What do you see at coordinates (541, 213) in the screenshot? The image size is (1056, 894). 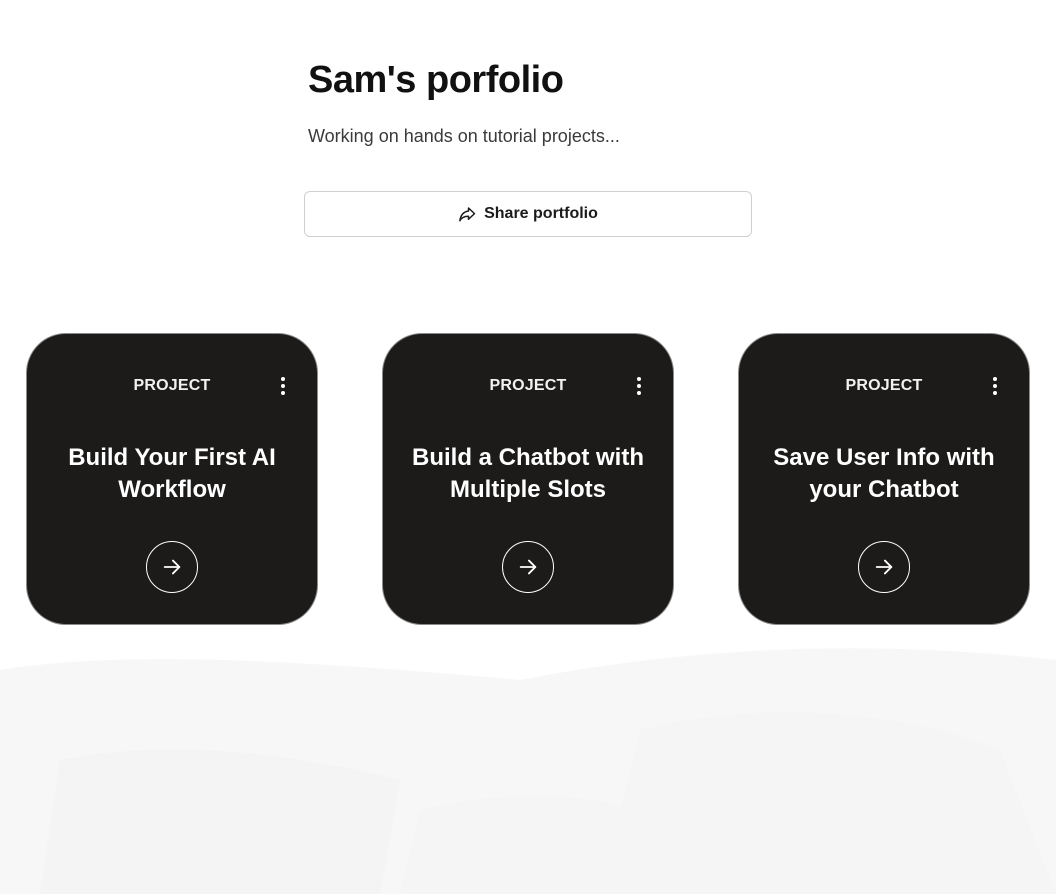 I see `share-portfolio-label: Share portfolio` at bounding box center [541, 213].